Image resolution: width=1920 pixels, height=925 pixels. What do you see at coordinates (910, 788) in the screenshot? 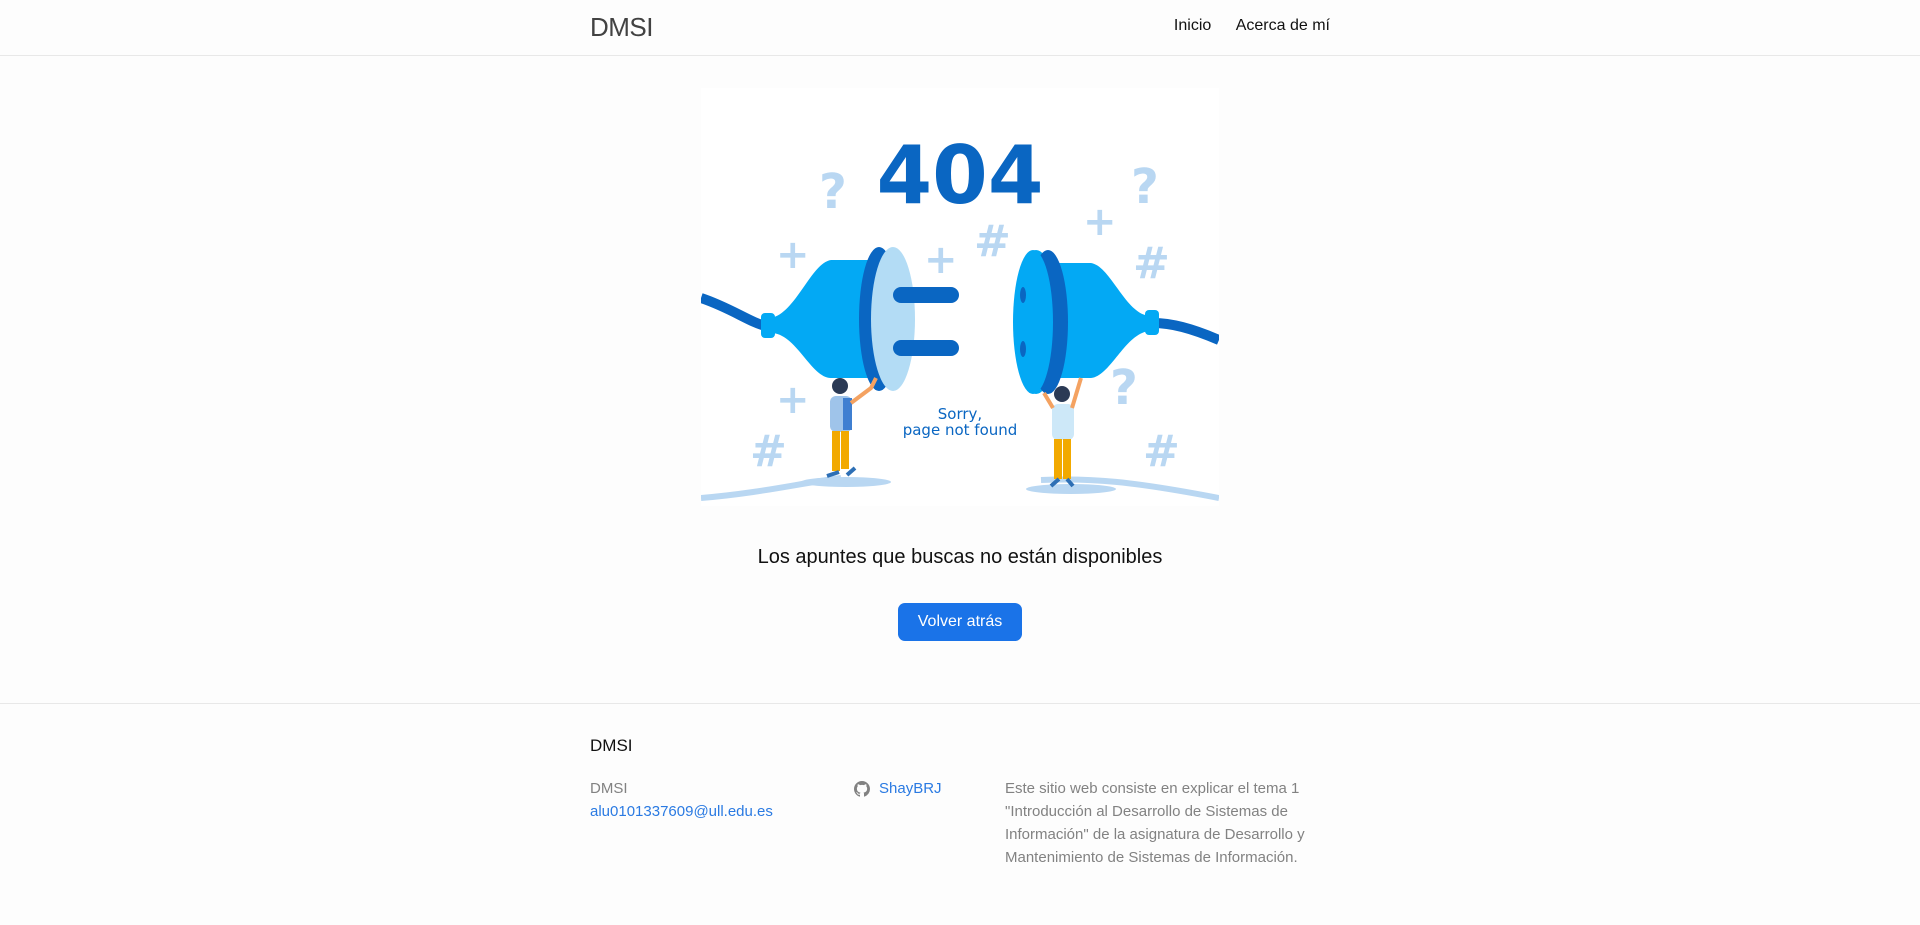
I see `github-user-link: ShayBRJ` at bounding box center [910, 788].